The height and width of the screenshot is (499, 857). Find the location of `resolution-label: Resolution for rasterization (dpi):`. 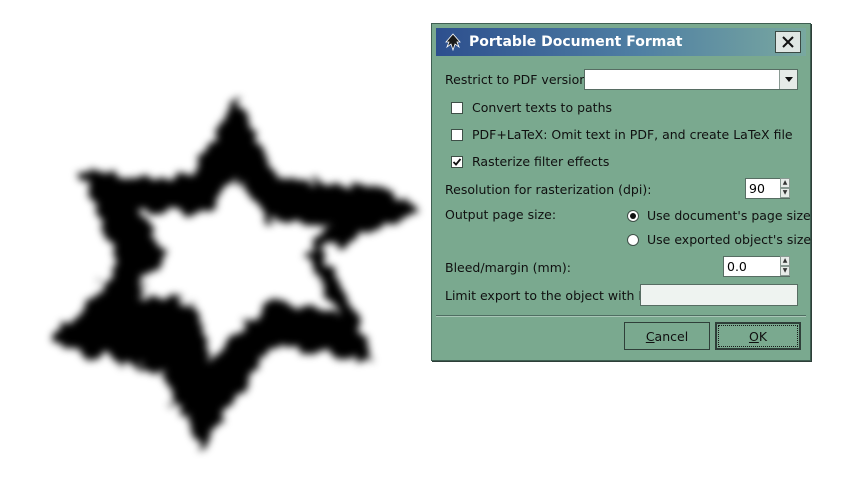

resolution-label: Resolution for rasterization (dpi): is located at coordinates (548, 189).